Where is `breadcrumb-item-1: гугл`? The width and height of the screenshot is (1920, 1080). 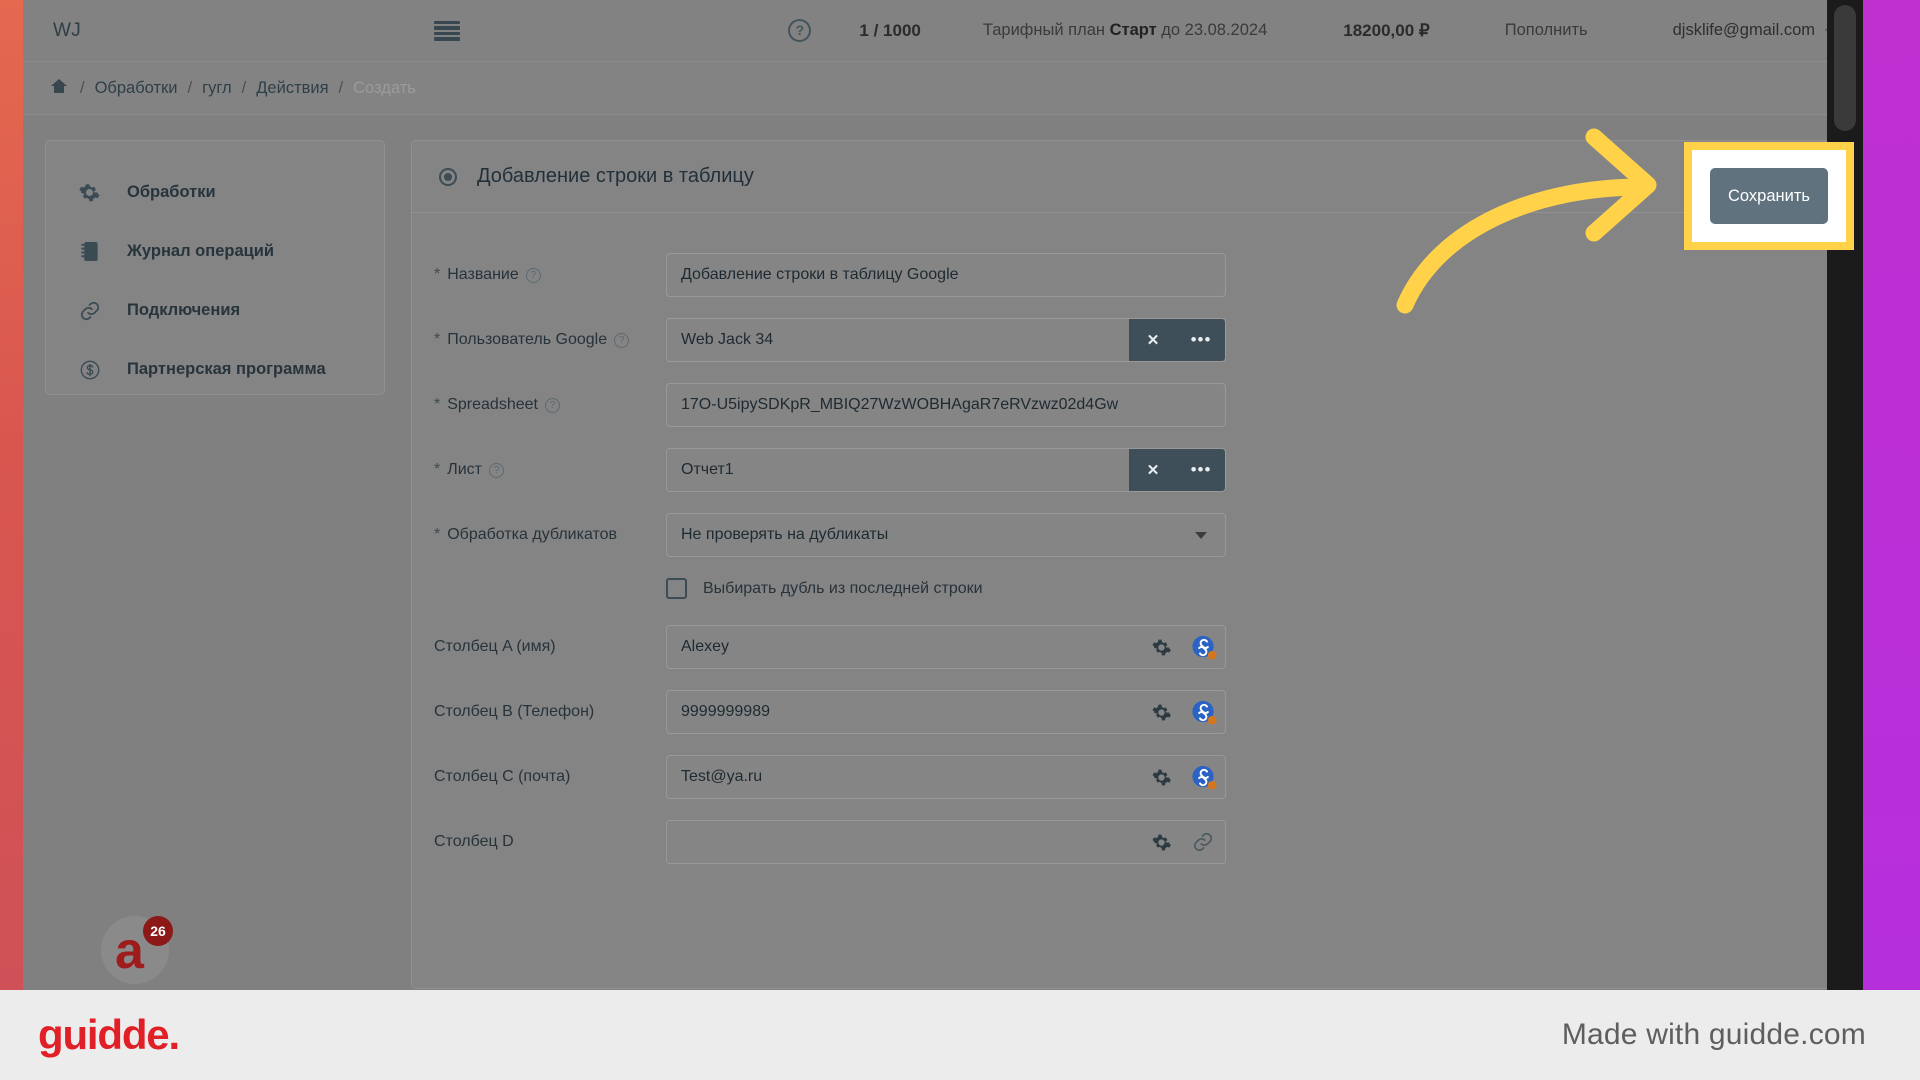
breadcrumb-item-1: гугл is located at coordinates (217, 88).